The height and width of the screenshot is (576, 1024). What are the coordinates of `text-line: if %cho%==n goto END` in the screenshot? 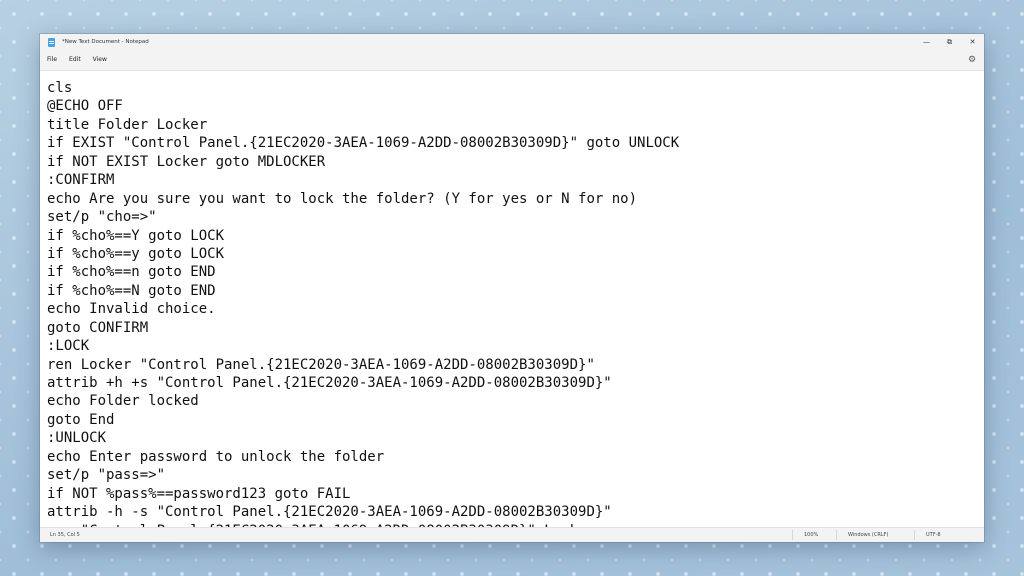 It's located at (363, 272).